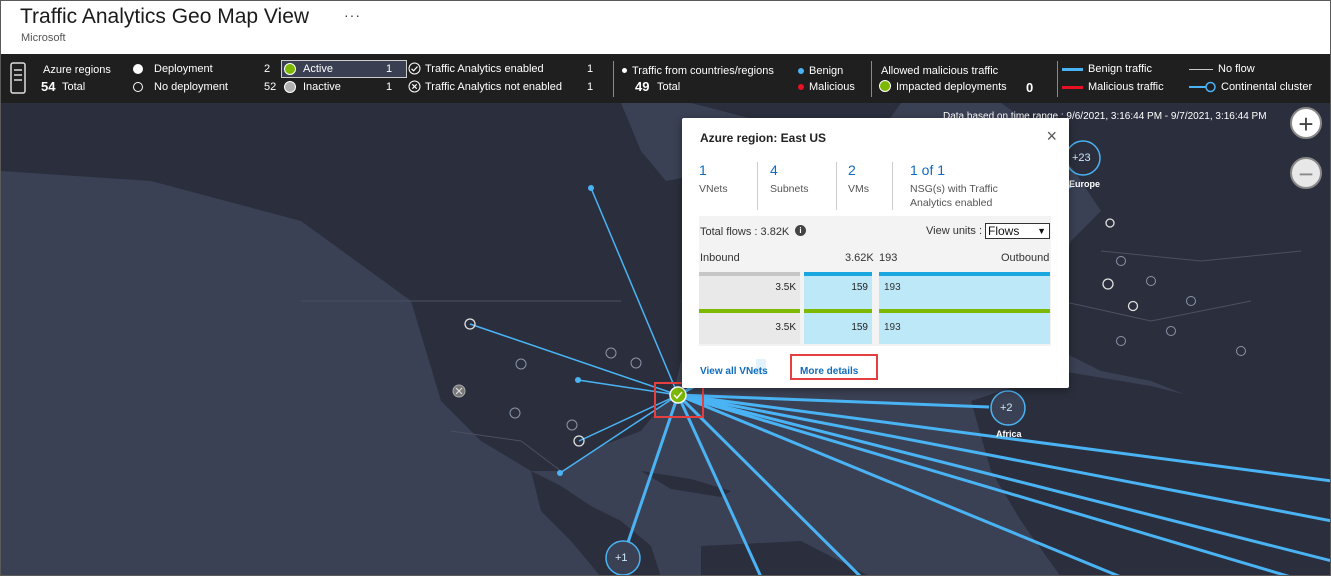 This screenshot has width=1331, height=576. What do you see at coordinates (191, 87) in the screenshot?
I see `no-deployment-label: No deployment` at bounding box center [191, 87].